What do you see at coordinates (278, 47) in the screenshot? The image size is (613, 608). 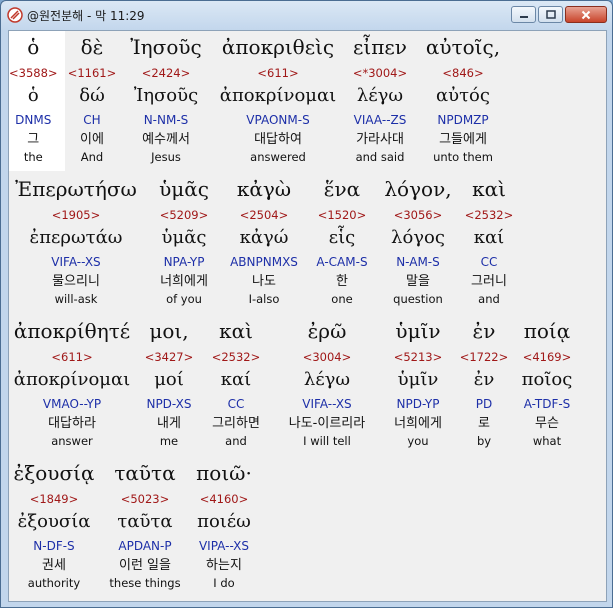 I see `greek-word: ἀποκριθεὶς` at bounding box center [278, 47].